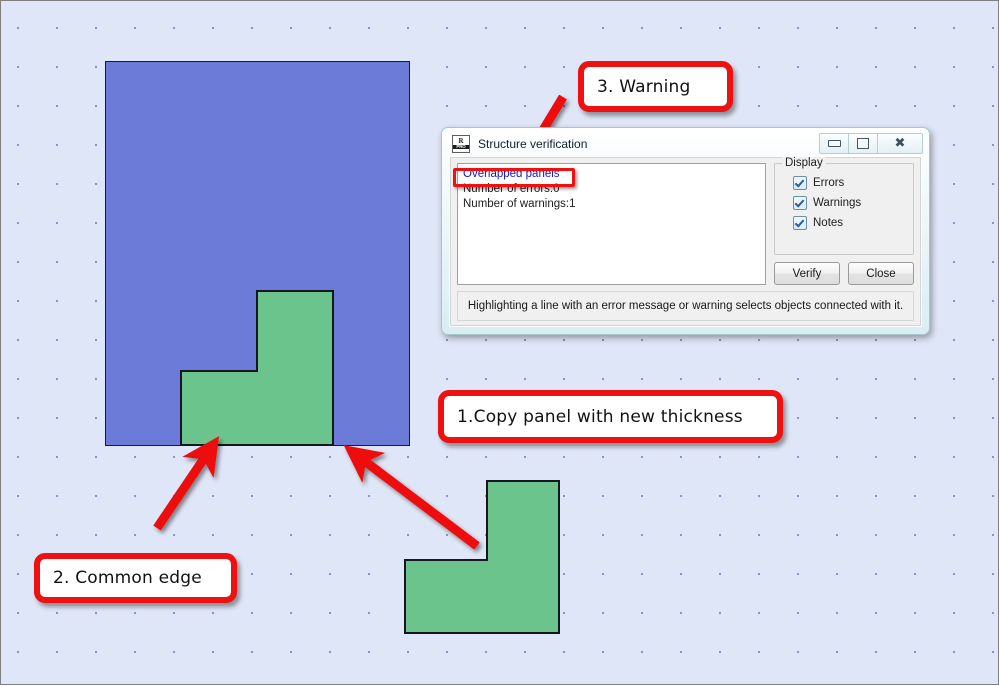  Describe the element at coordinates (800, 183) in the screenshot. I see `checkbox-errors` at that location.